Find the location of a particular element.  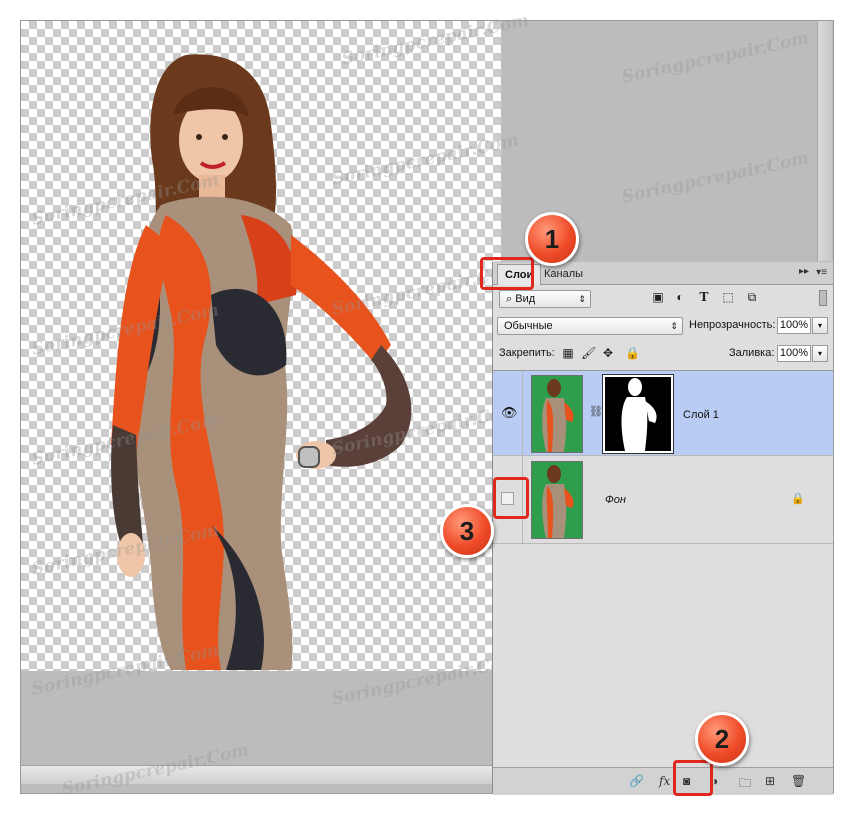

panel-menu-icon: ▾≡ is located at coordinates (821, 272).